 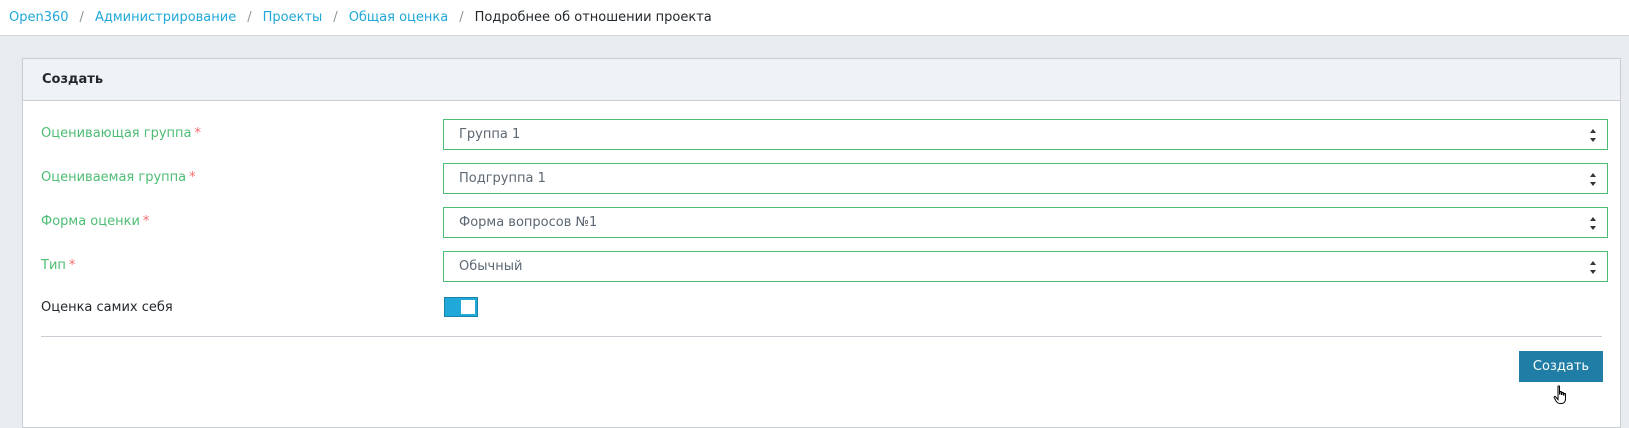 I want to click on self-assessment-label: Оценка самих себя, so click(x=107, y=307).